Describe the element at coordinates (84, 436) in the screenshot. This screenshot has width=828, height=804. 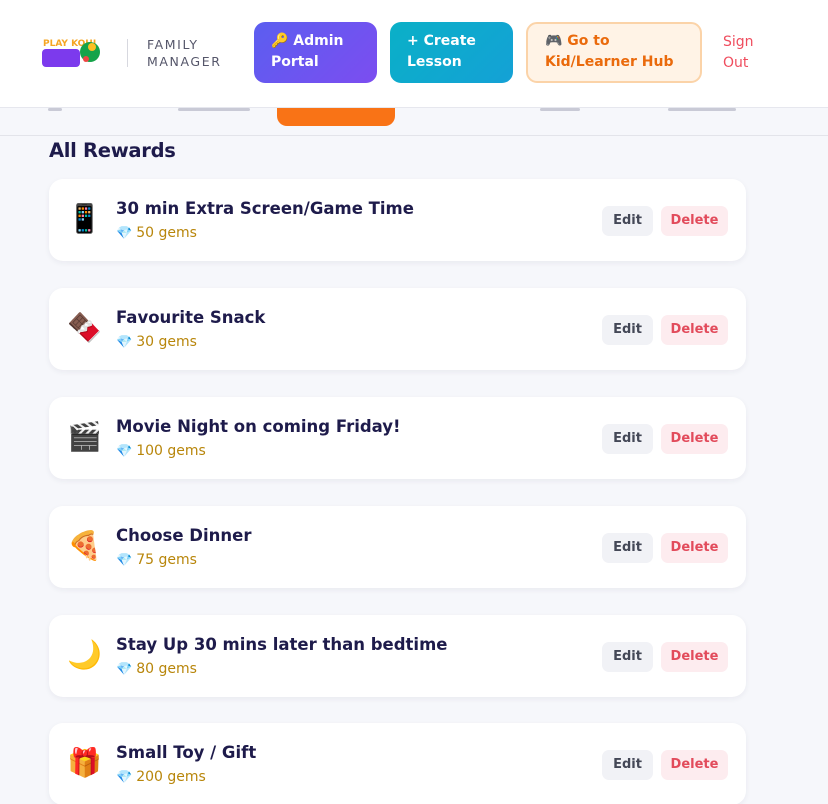
I see `clapperboard-icon: 🎬` at that location.